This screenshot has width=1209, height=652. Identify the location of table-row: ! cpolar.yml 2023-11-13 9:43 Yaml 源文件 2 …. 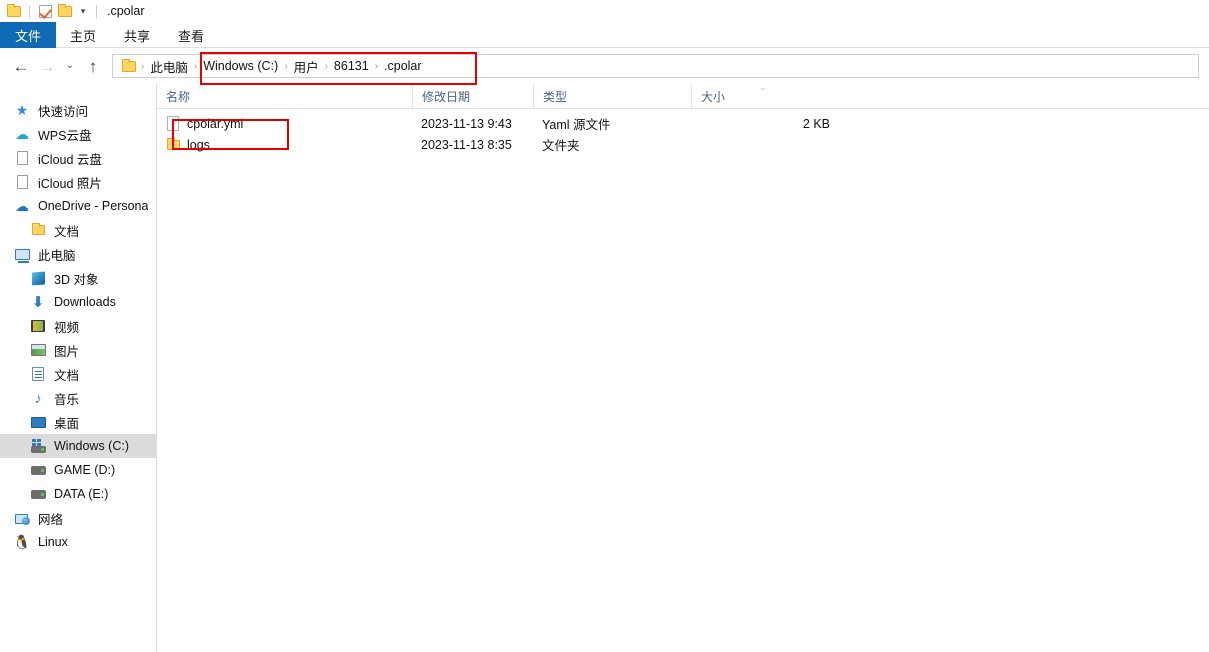
(683, 123).